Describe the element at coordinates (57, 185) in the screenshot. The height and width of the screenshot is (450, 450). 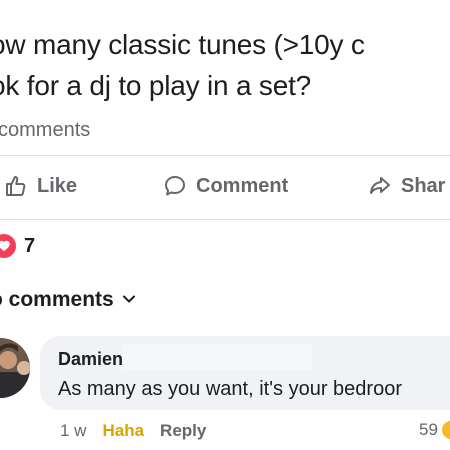
I see `like-label: Like` at that location.